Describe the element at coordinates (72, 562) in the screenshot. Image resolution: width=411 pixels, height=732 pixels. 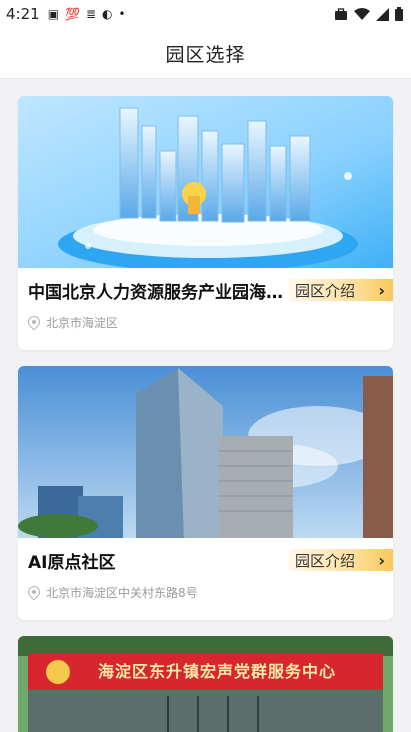
I see `park-name: AI原点社区` at that location.